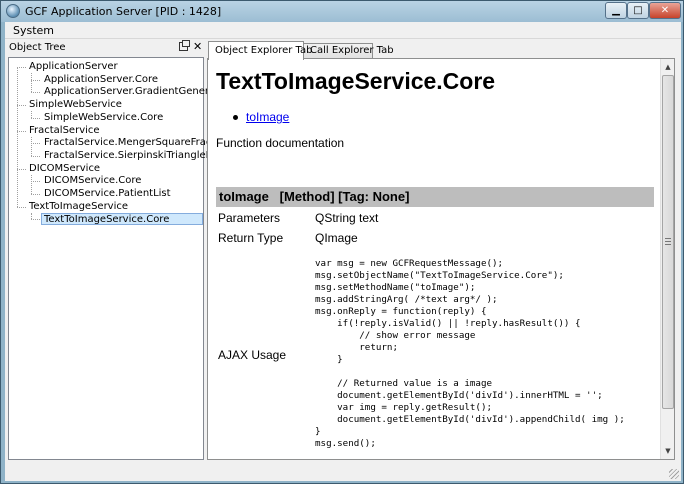  I want to click on tab-bar: Object Explorer Tab Call Explorer Tab, so click(444, 50).